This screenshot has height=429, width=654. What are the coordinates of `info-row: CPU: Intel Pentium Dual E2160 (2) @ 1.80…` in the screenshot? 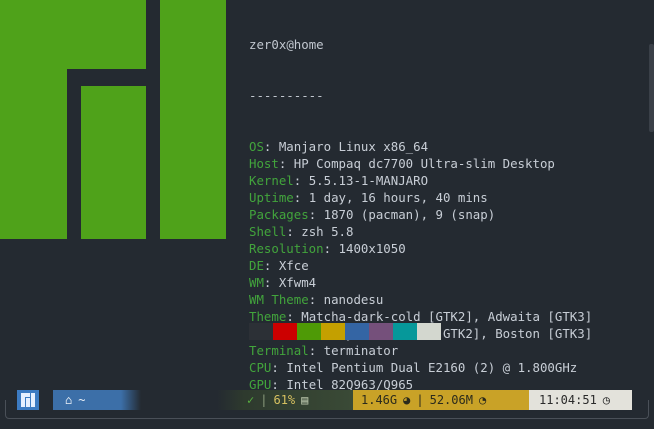 It's located at (420, 367).